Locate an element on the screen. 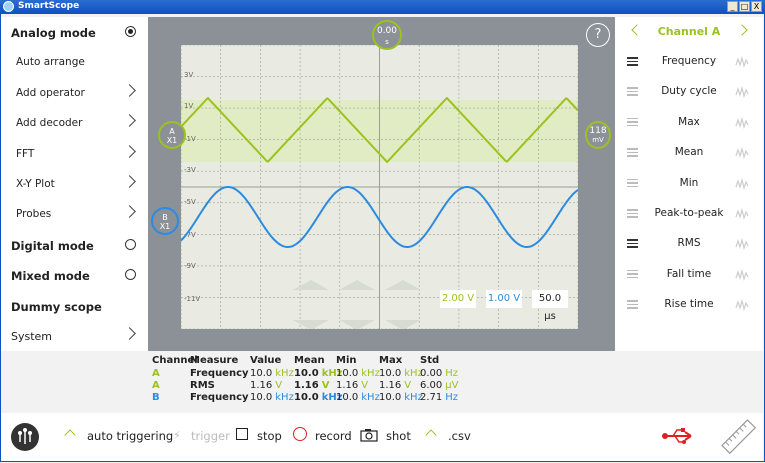 This screenshot has height=463, width=765. usb-icon is located at coordinates (677, 436).